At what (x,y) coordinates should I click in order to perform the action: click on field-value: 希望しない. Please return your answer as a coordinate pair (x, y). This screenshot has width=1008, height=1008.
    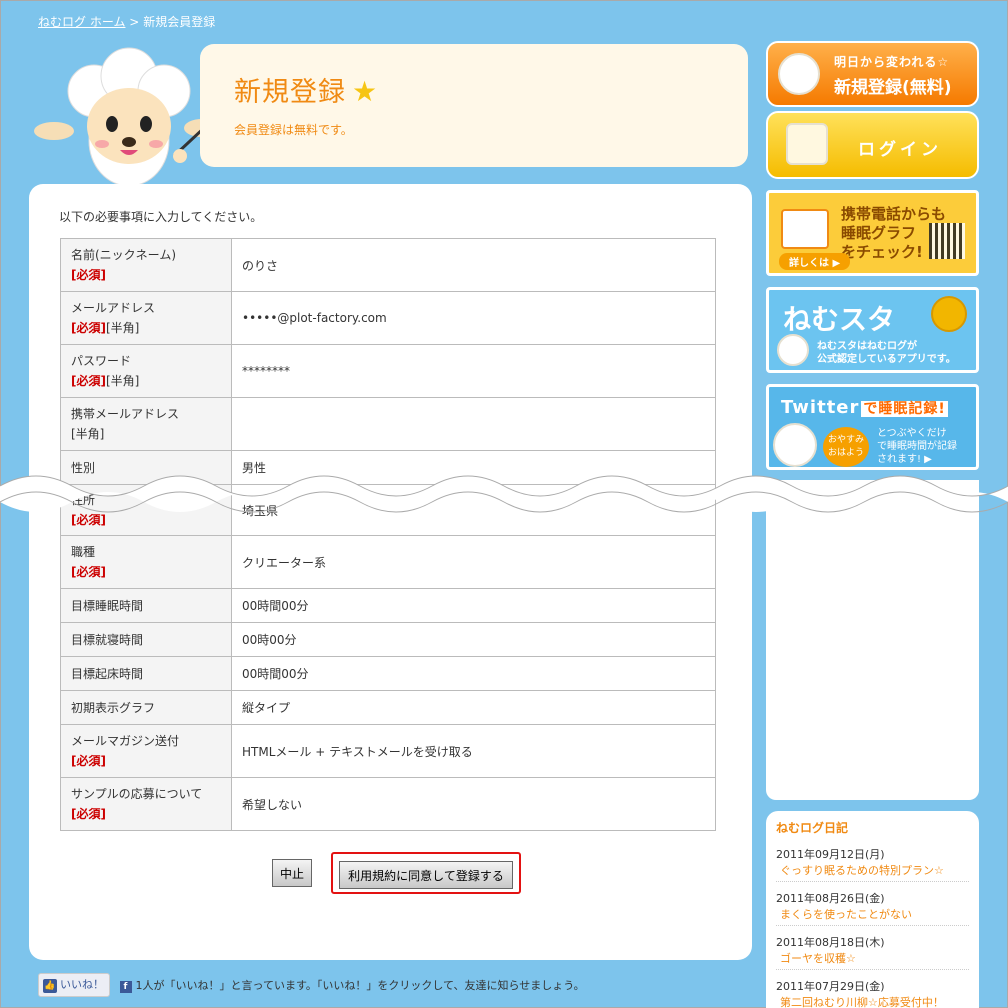
    Looking at the image, I should click on (272, 804).